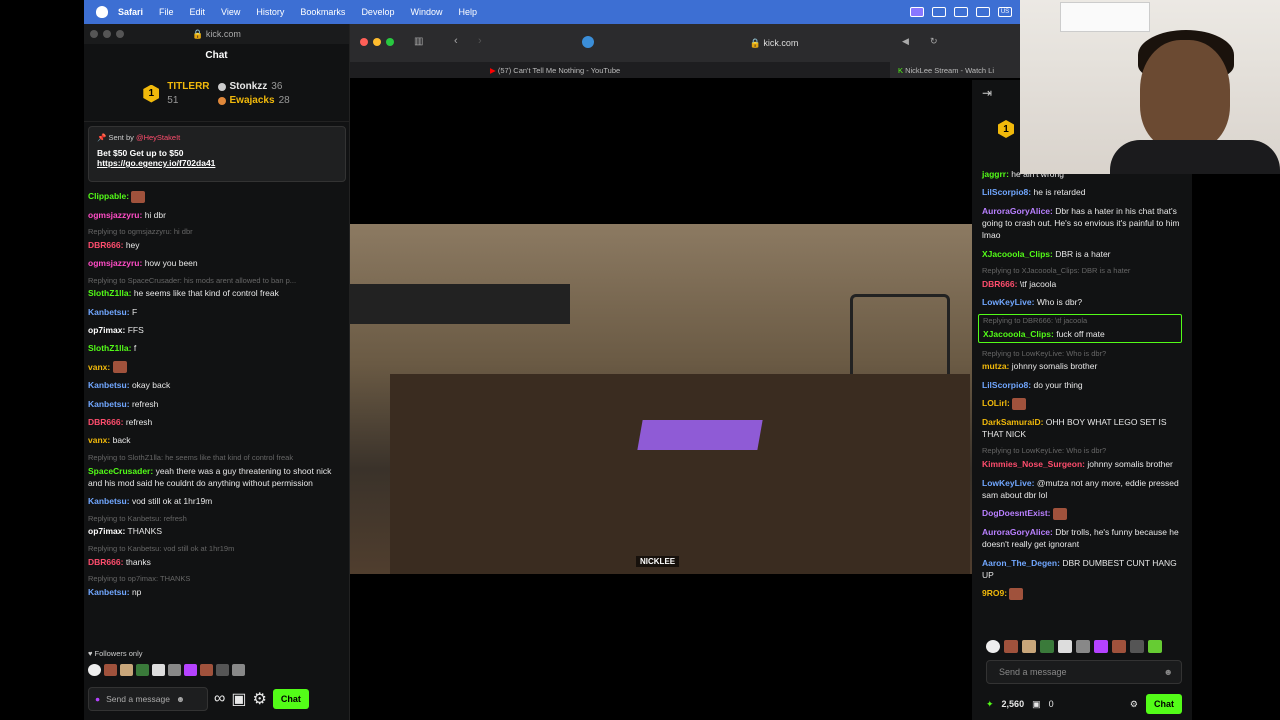 The height and width of the screenshot is (720, 1280). Describe the element at coordinates (219, 699) in the screenshot. I see `infinity-icon: ∞` at that location.